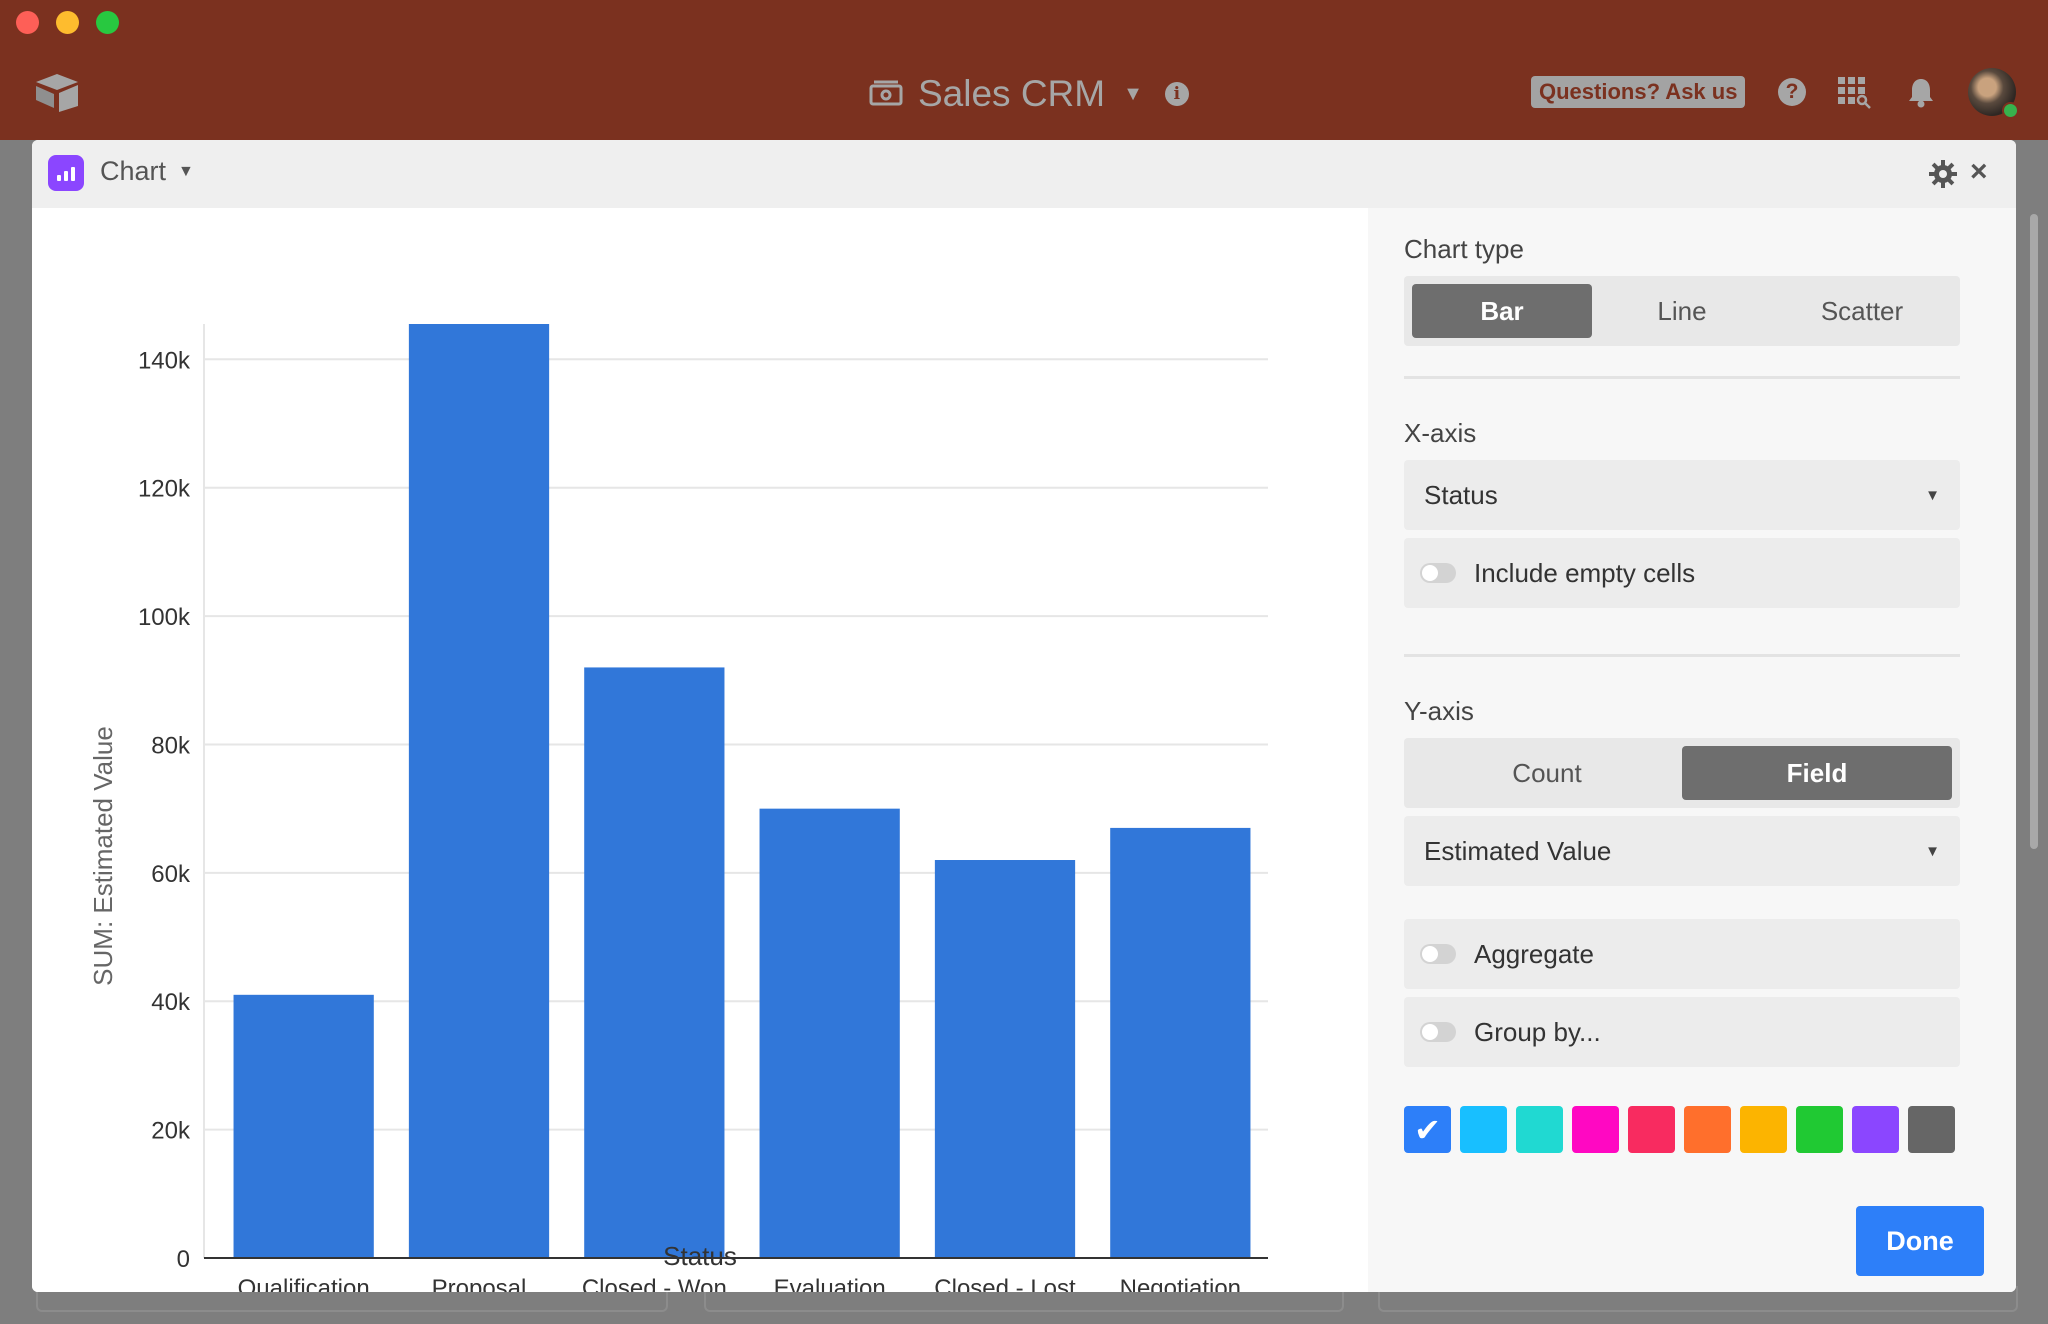 The width and height of the screenshot is (2048, 1324). Describe the element at coordinates (107, 22) in the screenshot. I see `zoom-window-button` at that location.